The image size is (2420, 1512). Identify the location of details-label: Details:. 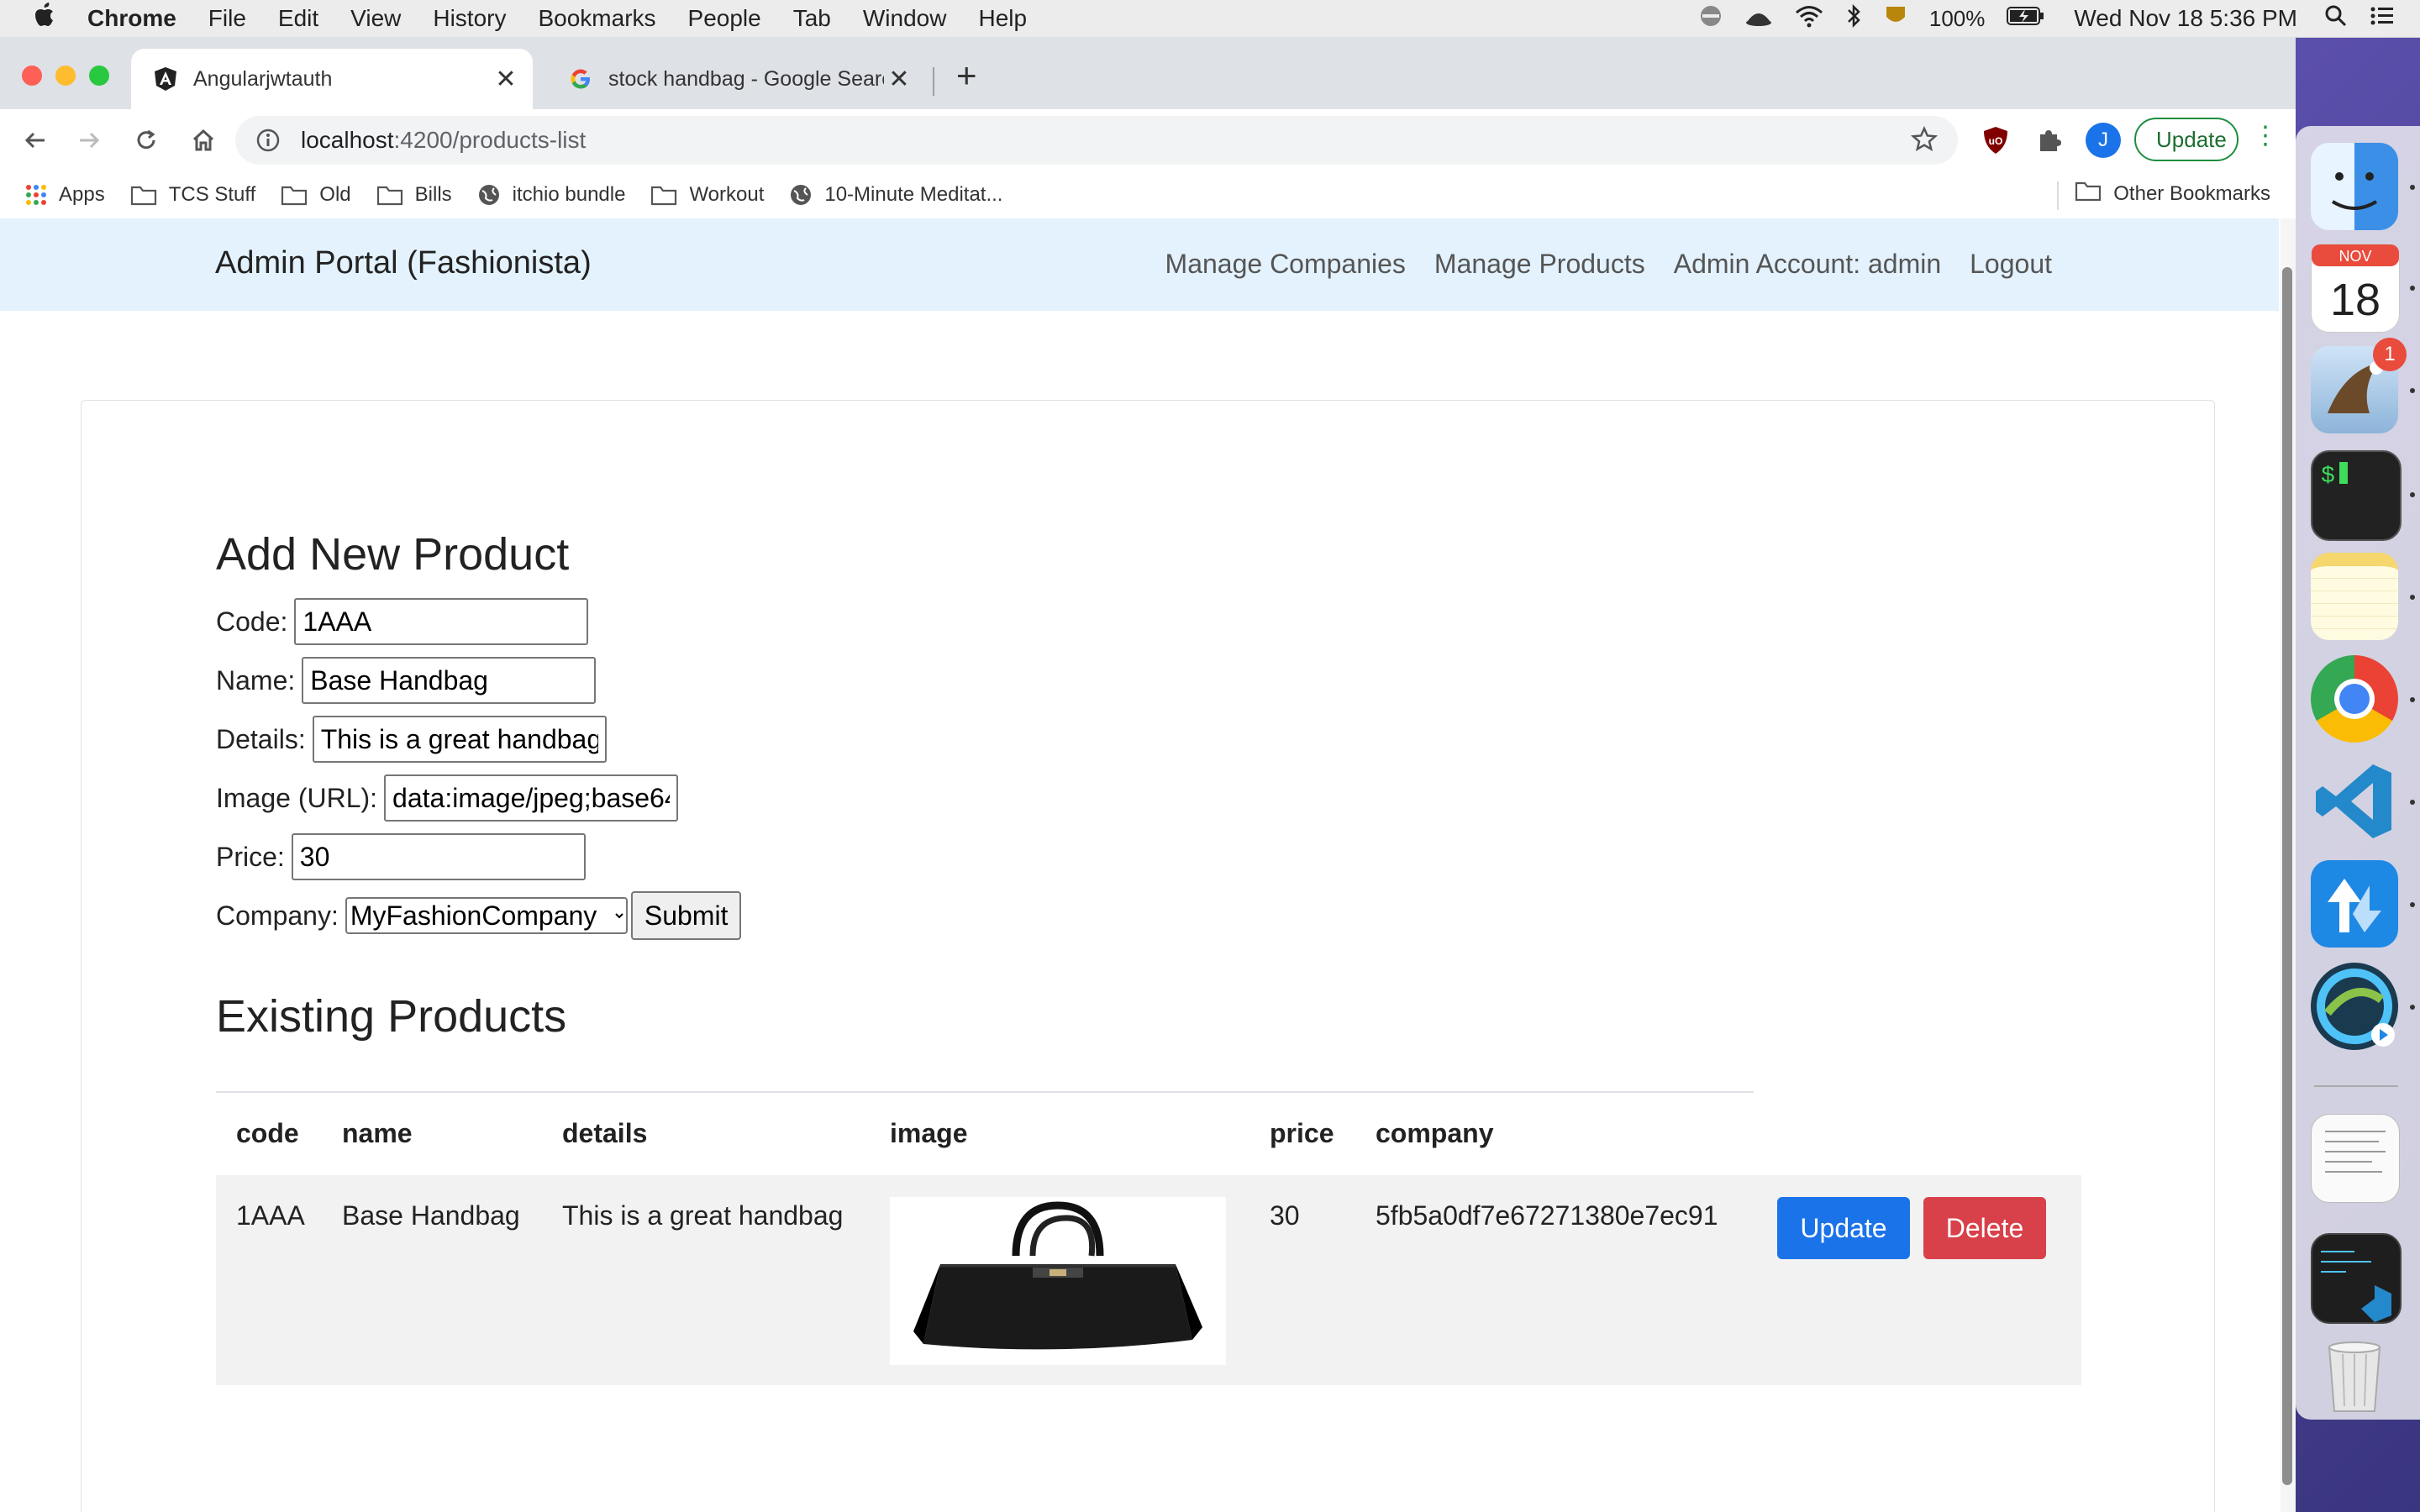
(261, 738).